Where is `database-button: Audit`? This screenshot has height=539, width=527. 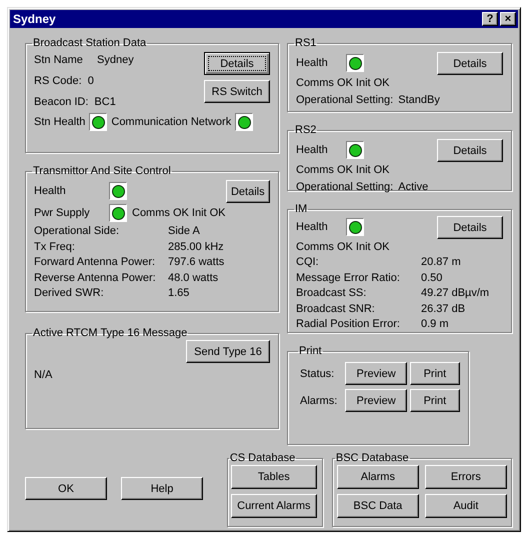 database-button: Audit is located at coordinates (465, 506).